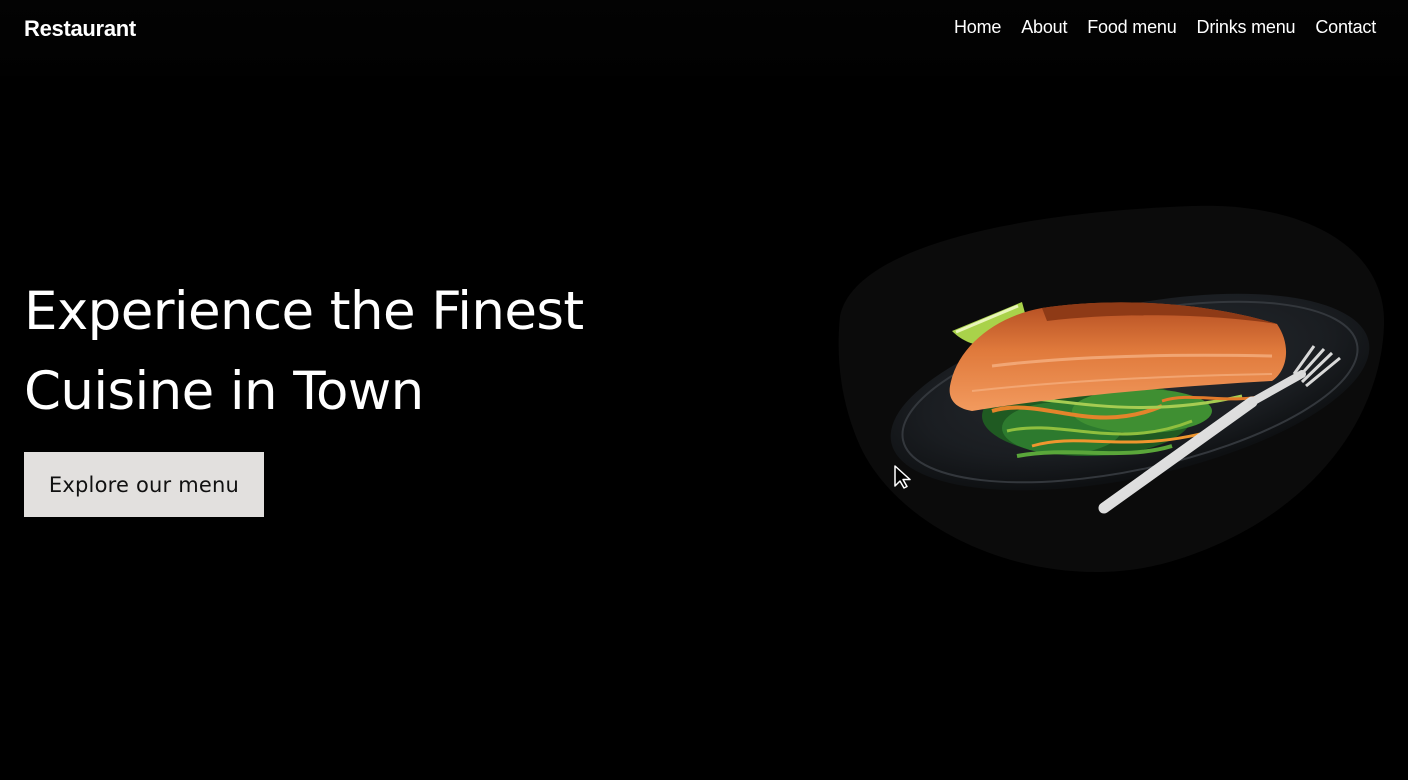 The height and width of the screenshot is (780, 1408). I want to click on hero-title: Experience the Finest Cuisine in Town, so click(324, 352).